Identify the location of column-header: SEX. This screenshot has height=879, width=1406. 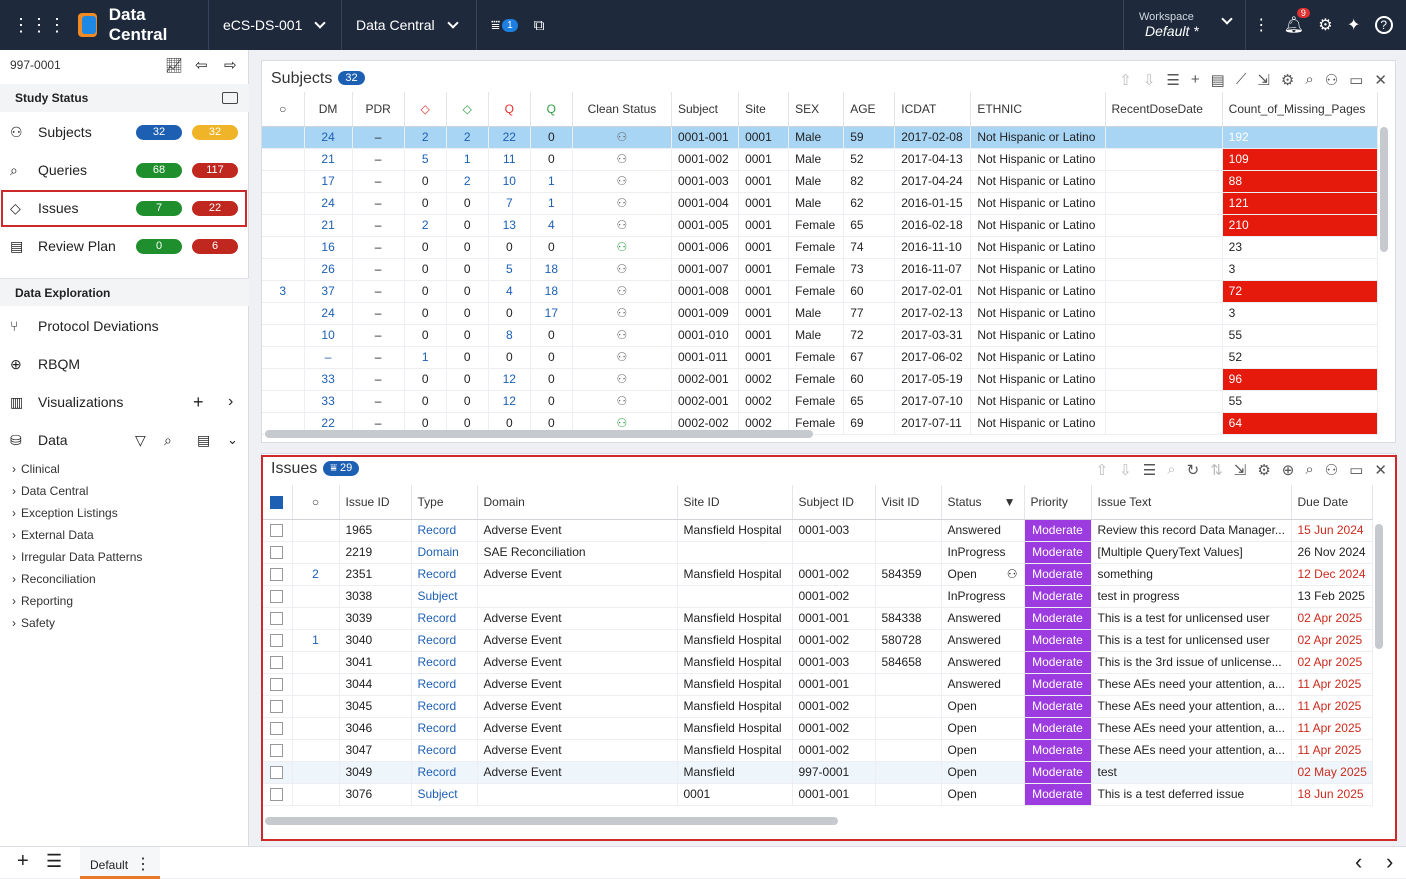
(816, 109).